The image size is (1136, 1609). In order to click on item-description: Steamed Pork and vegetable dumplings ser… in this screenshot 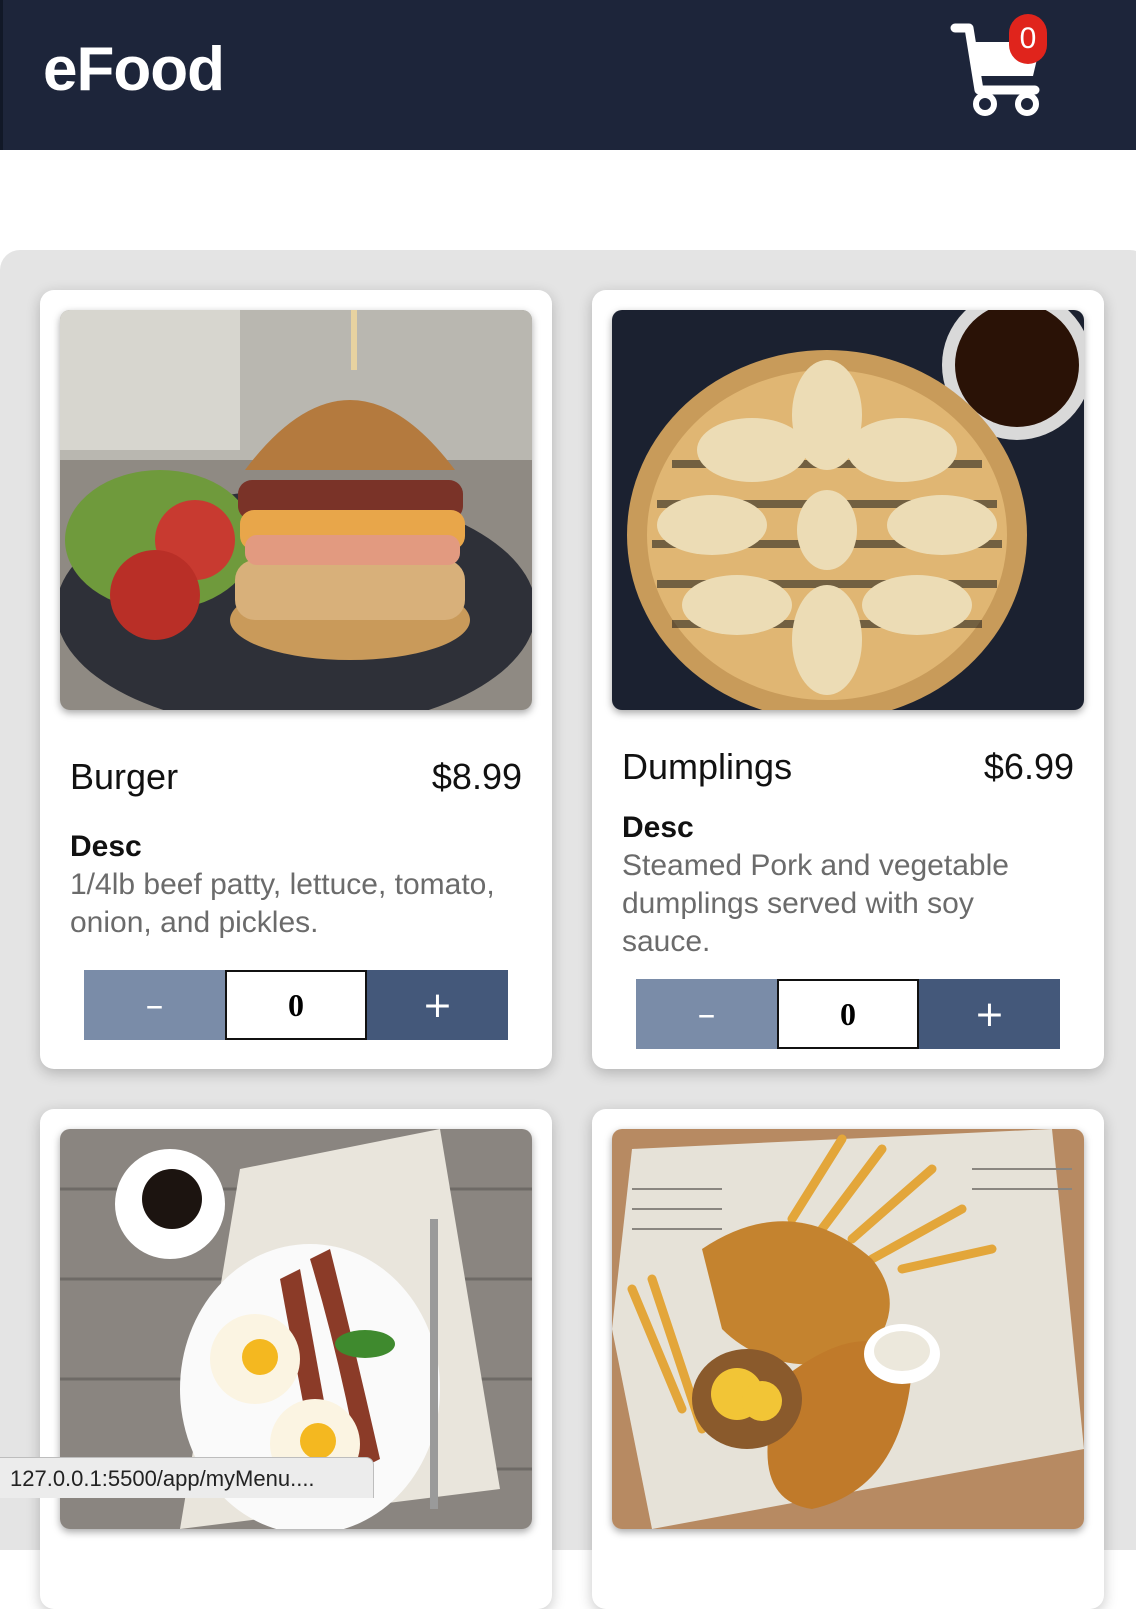, I will do `click(815, 903)`.